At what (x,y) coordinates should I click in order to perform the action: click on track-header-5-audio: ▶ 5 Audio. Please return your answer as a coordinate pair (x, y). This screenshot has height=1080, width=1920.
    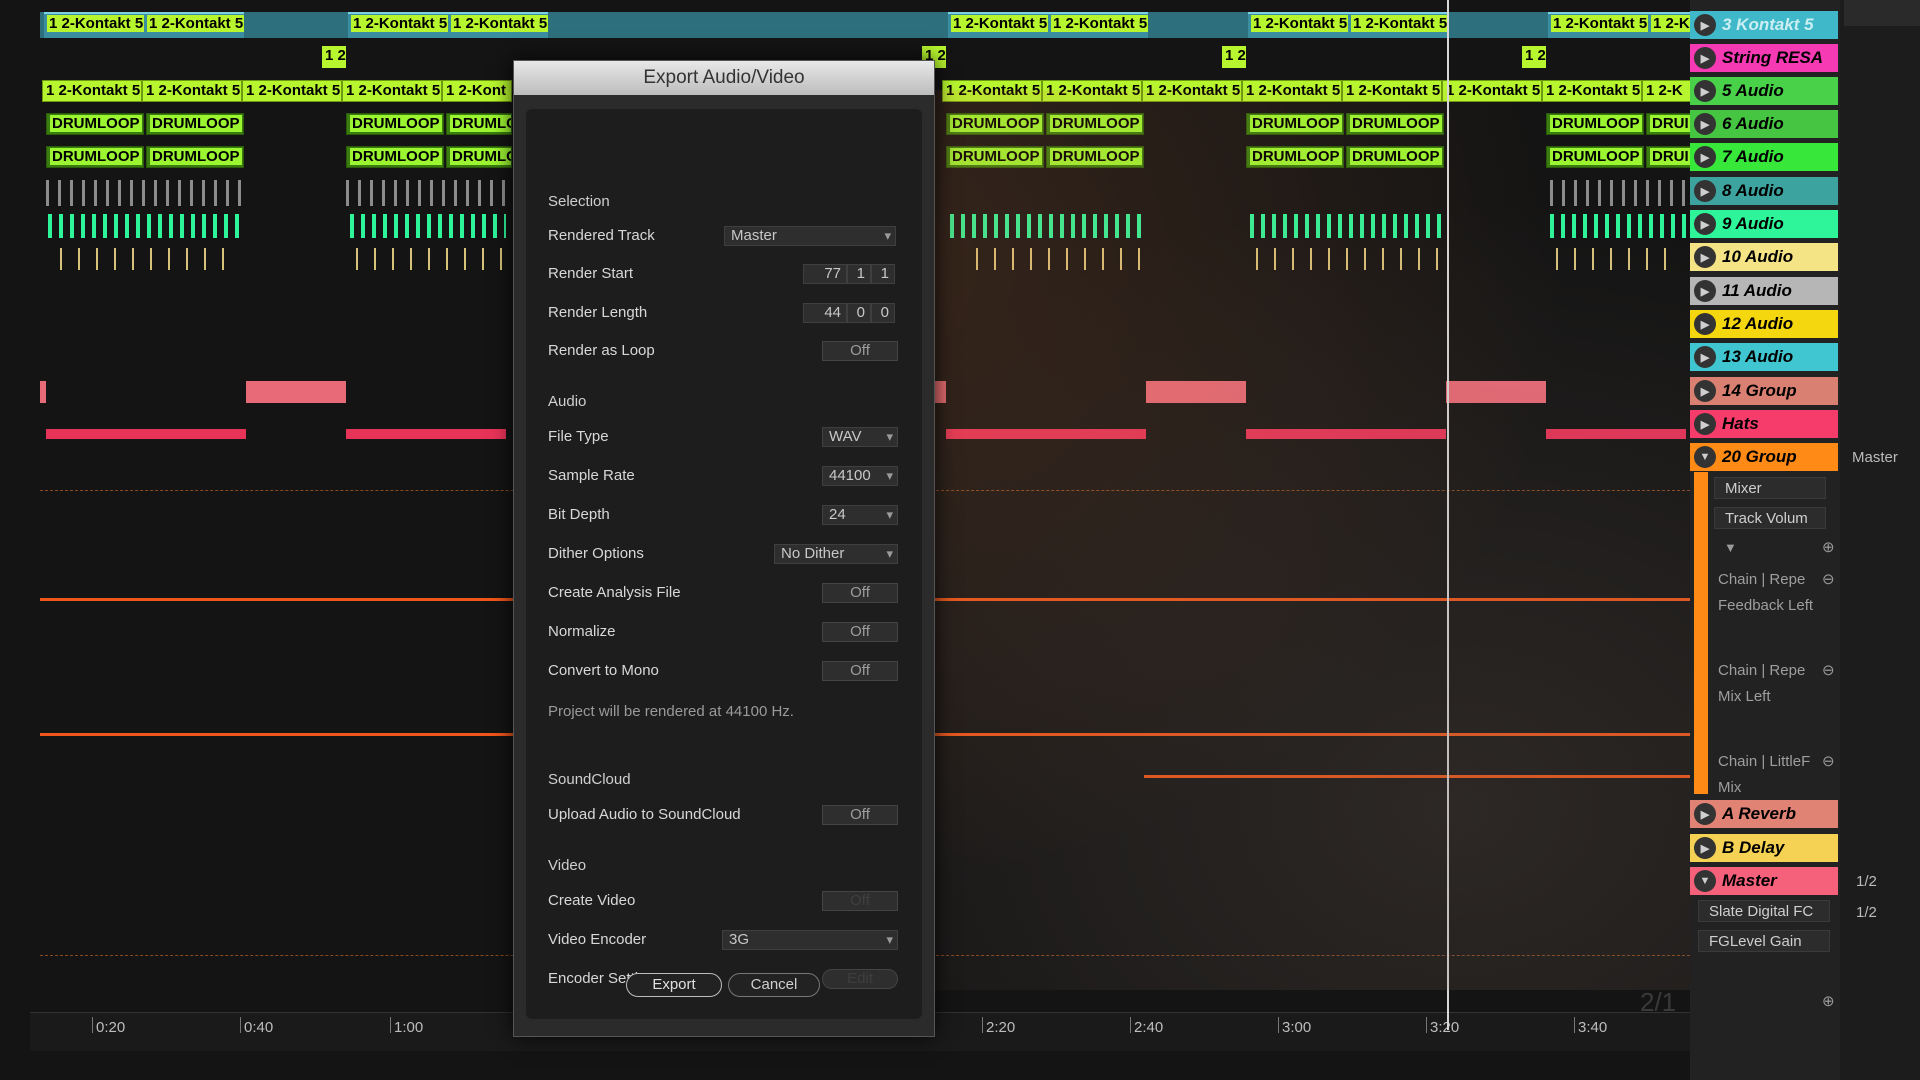
    Looking at the image, I should click on (1764, 91).